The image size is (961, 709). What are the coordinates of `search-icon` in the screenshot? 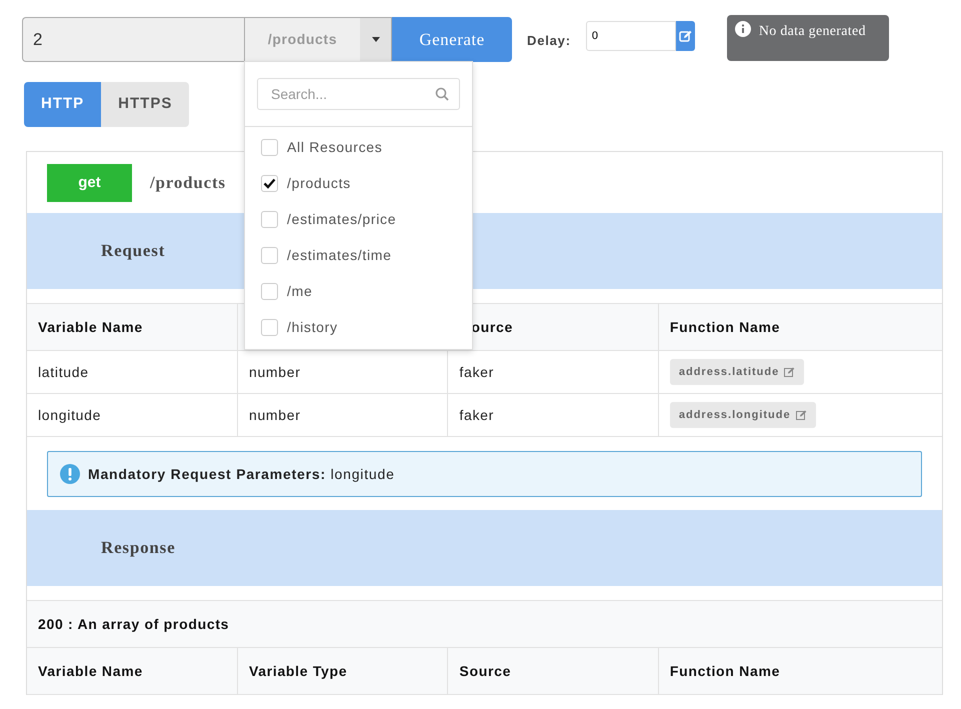 It's located at (442, 94).